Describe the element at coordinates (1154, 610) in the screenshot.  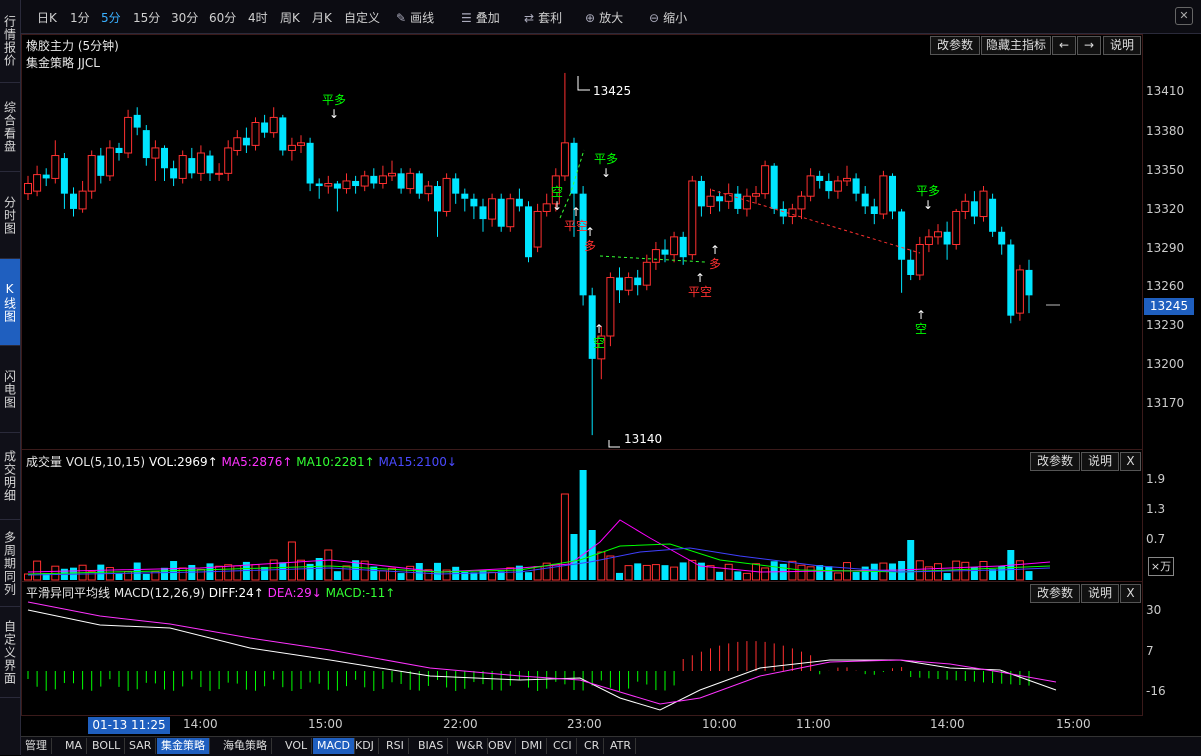
I see `macd-tick: 30` at that location.